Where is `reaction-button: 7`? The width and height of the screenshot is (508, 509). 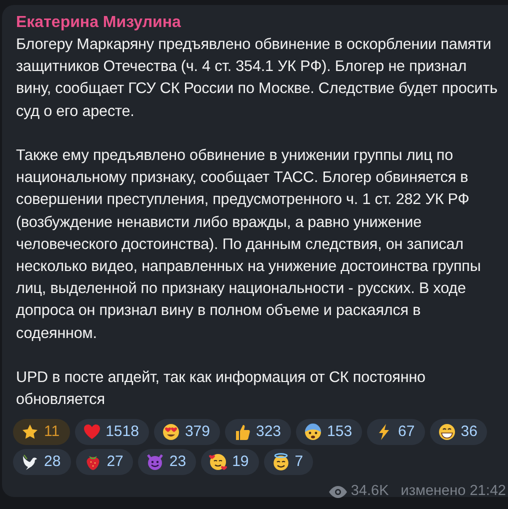 reaction-button: 7 is located at coordinates (289, 462).